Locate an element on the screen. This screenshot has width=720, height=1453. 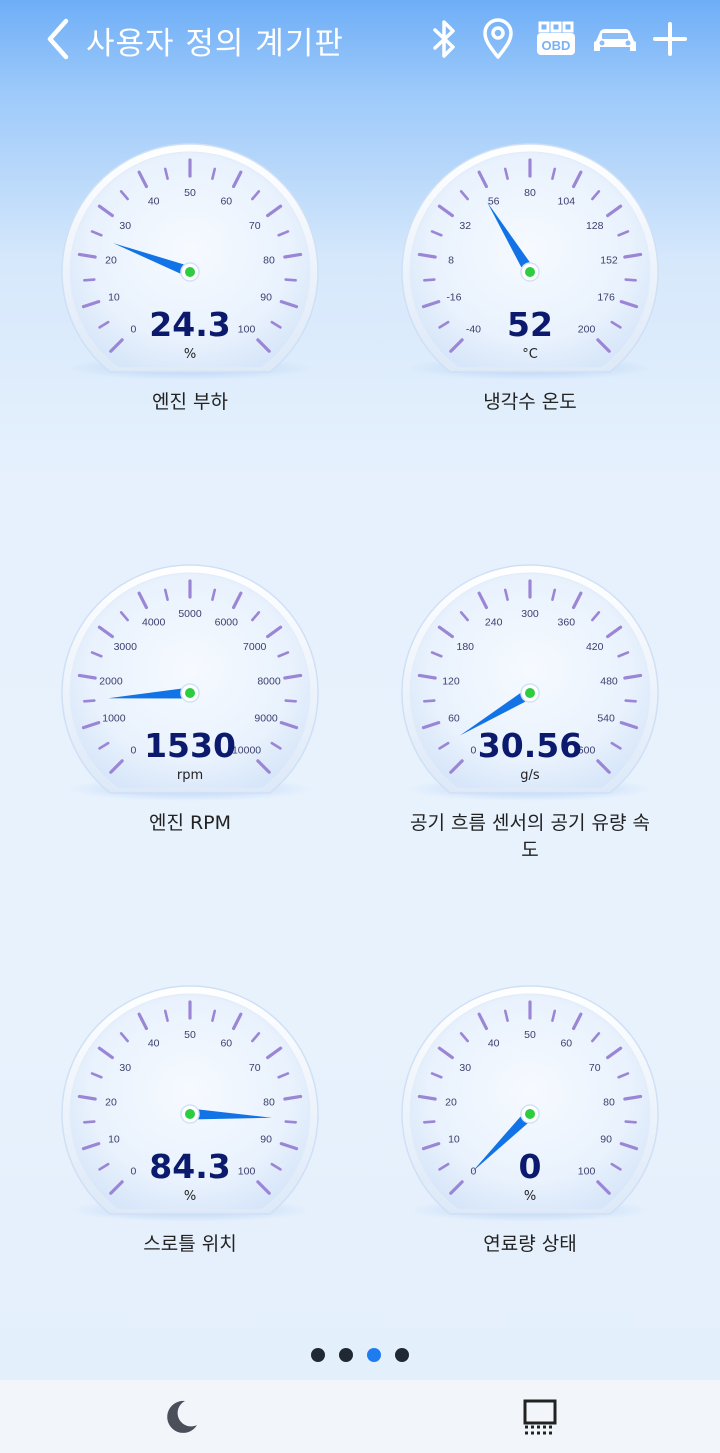
top-app-bar: 사용자 정의 계기판 OBD is located at coordinates (360, 40).